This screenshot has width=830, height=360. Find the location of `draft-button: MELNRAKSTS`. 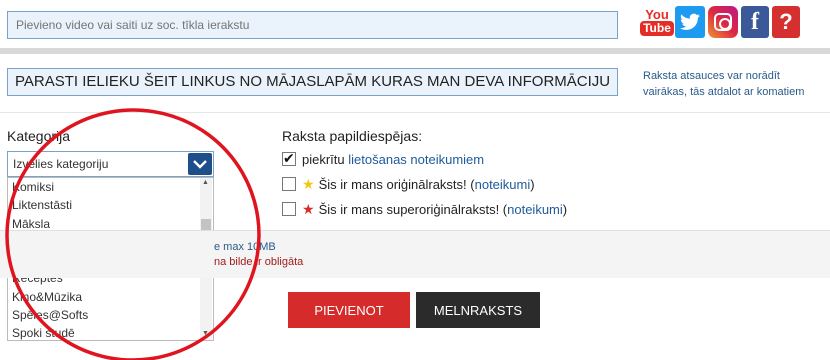

draft-button: MELNRAKSTS is located at coordinates (478, 310).